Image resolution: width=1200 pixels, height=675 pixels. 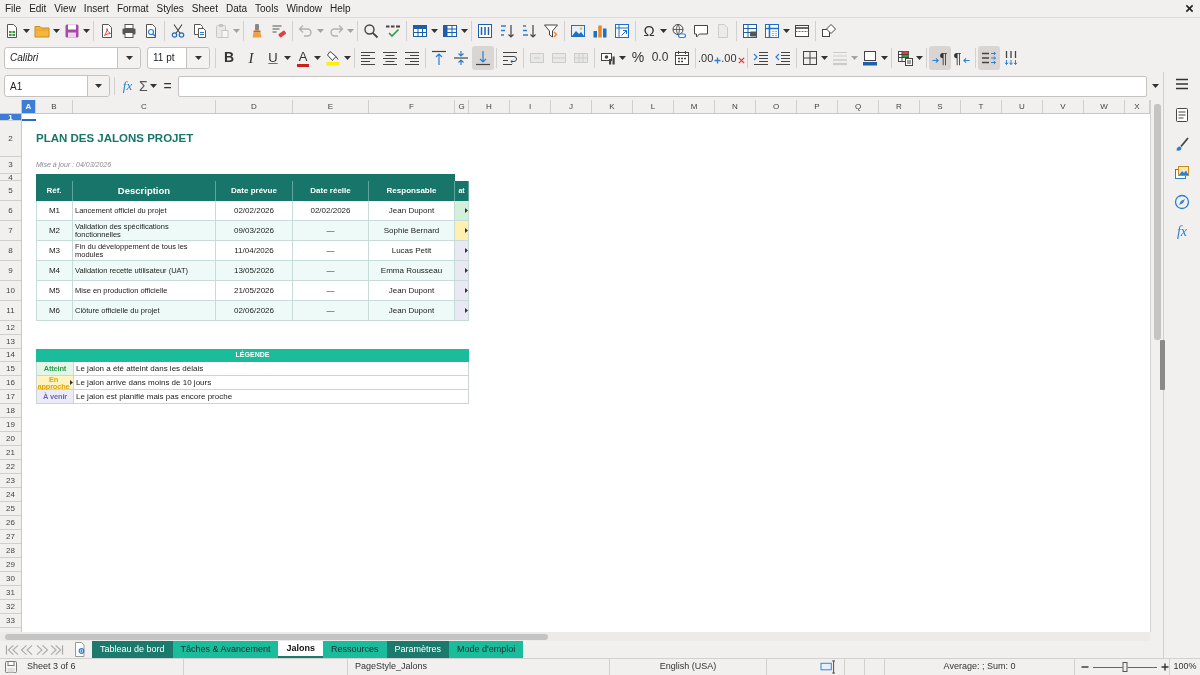 I want to click on row-header: 20, so click(x=10, y=439).